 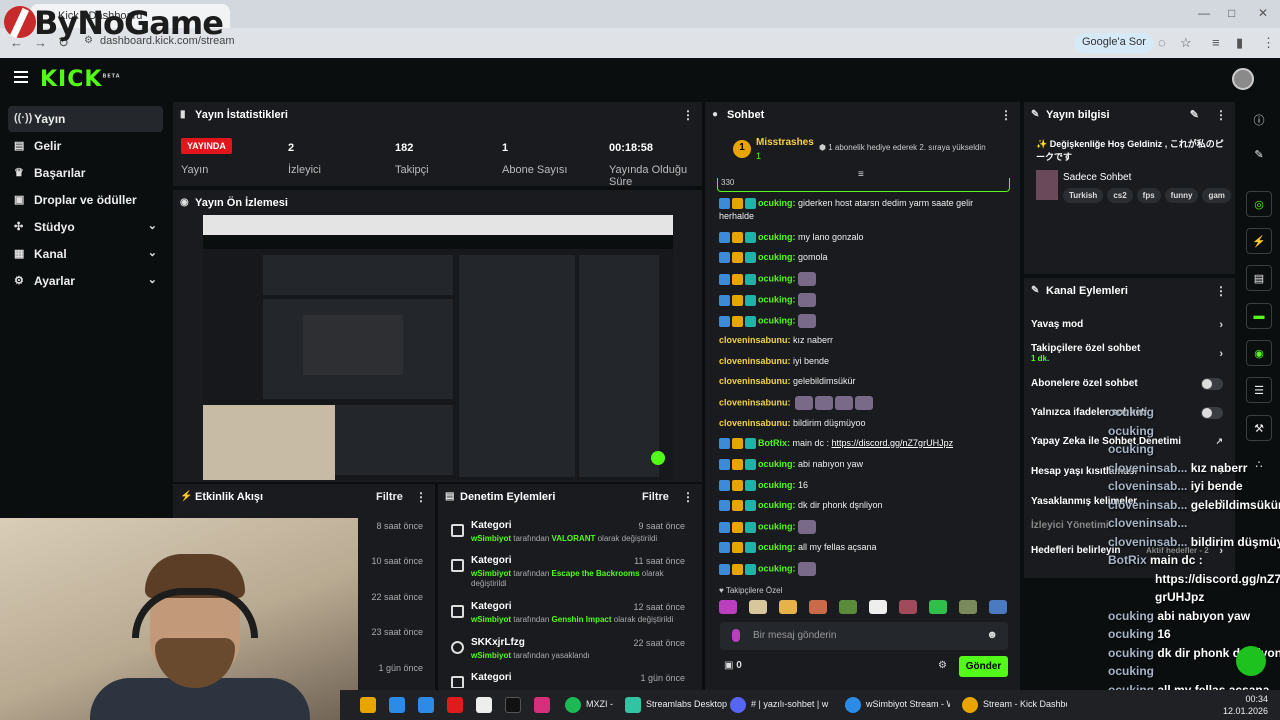 I want to click on chat-message: ocuking: dk dir phonk dşnliyon, so click(x=864, y=505).